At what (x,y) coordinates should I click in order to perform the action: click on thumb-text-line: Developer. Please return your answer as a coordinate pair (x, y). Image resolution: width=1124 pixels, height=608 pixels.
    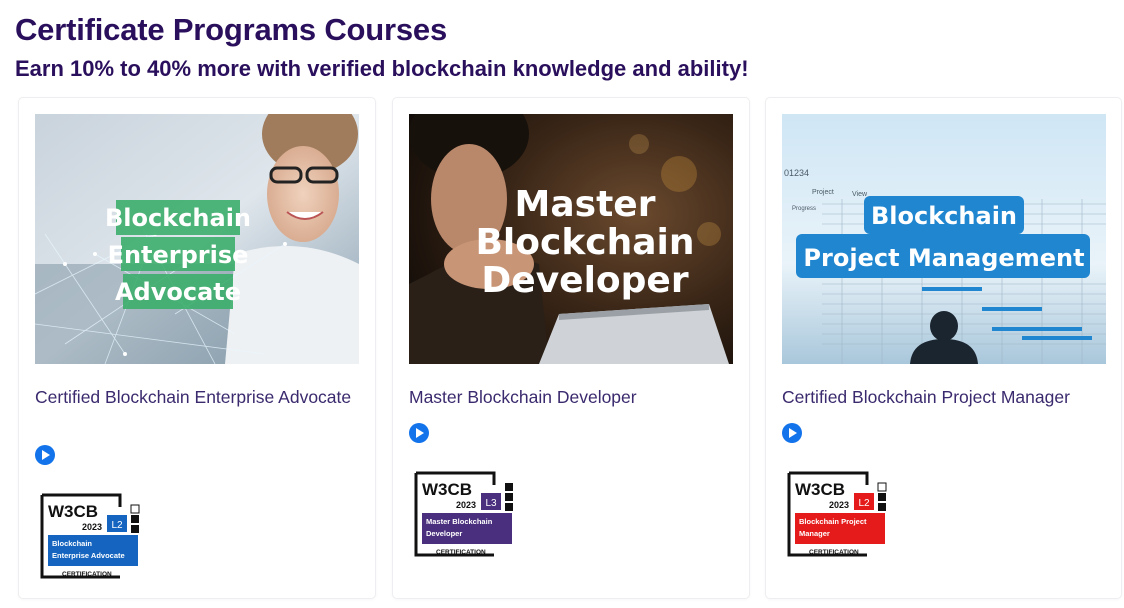
    Looking at the image, I should click on (584, 280).